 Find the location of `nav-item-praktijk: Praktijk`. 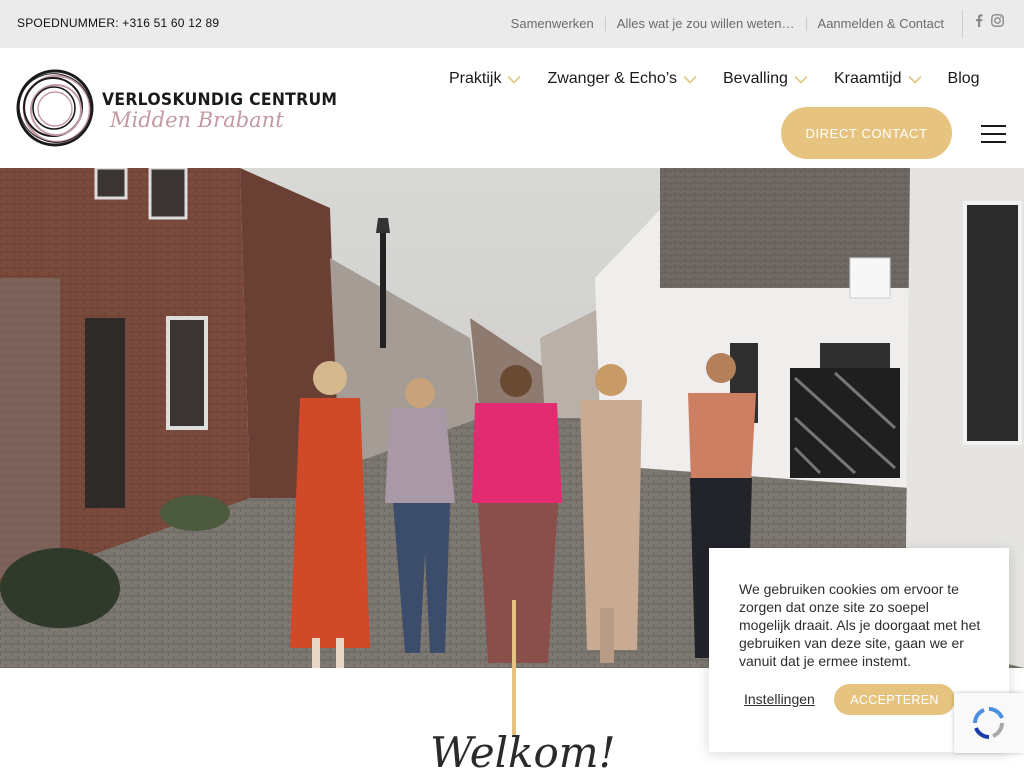

nav-item-praktijk: Praktijk is located at coordinates (485, 79).